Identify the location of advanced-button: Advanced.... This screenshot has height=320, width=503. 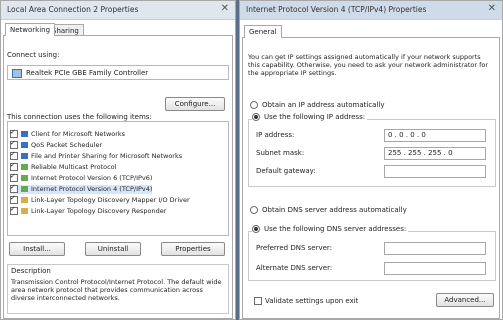
(465, 300).